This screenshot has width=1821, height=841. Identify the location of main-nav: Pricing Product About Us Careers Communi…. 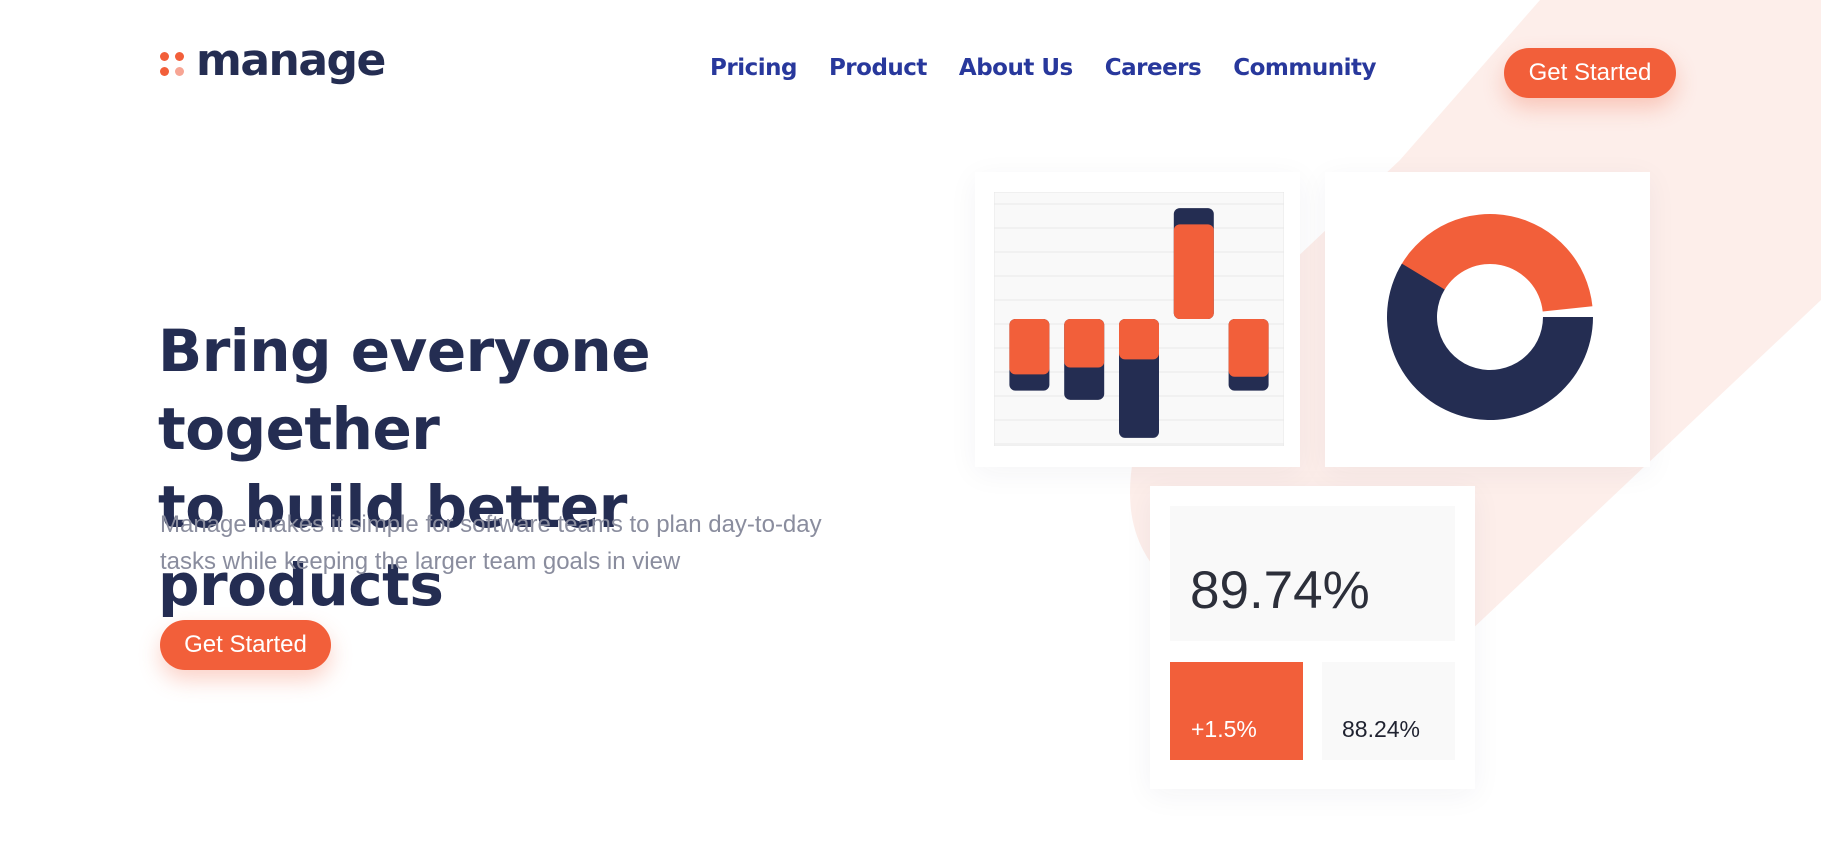
(1059, 68).